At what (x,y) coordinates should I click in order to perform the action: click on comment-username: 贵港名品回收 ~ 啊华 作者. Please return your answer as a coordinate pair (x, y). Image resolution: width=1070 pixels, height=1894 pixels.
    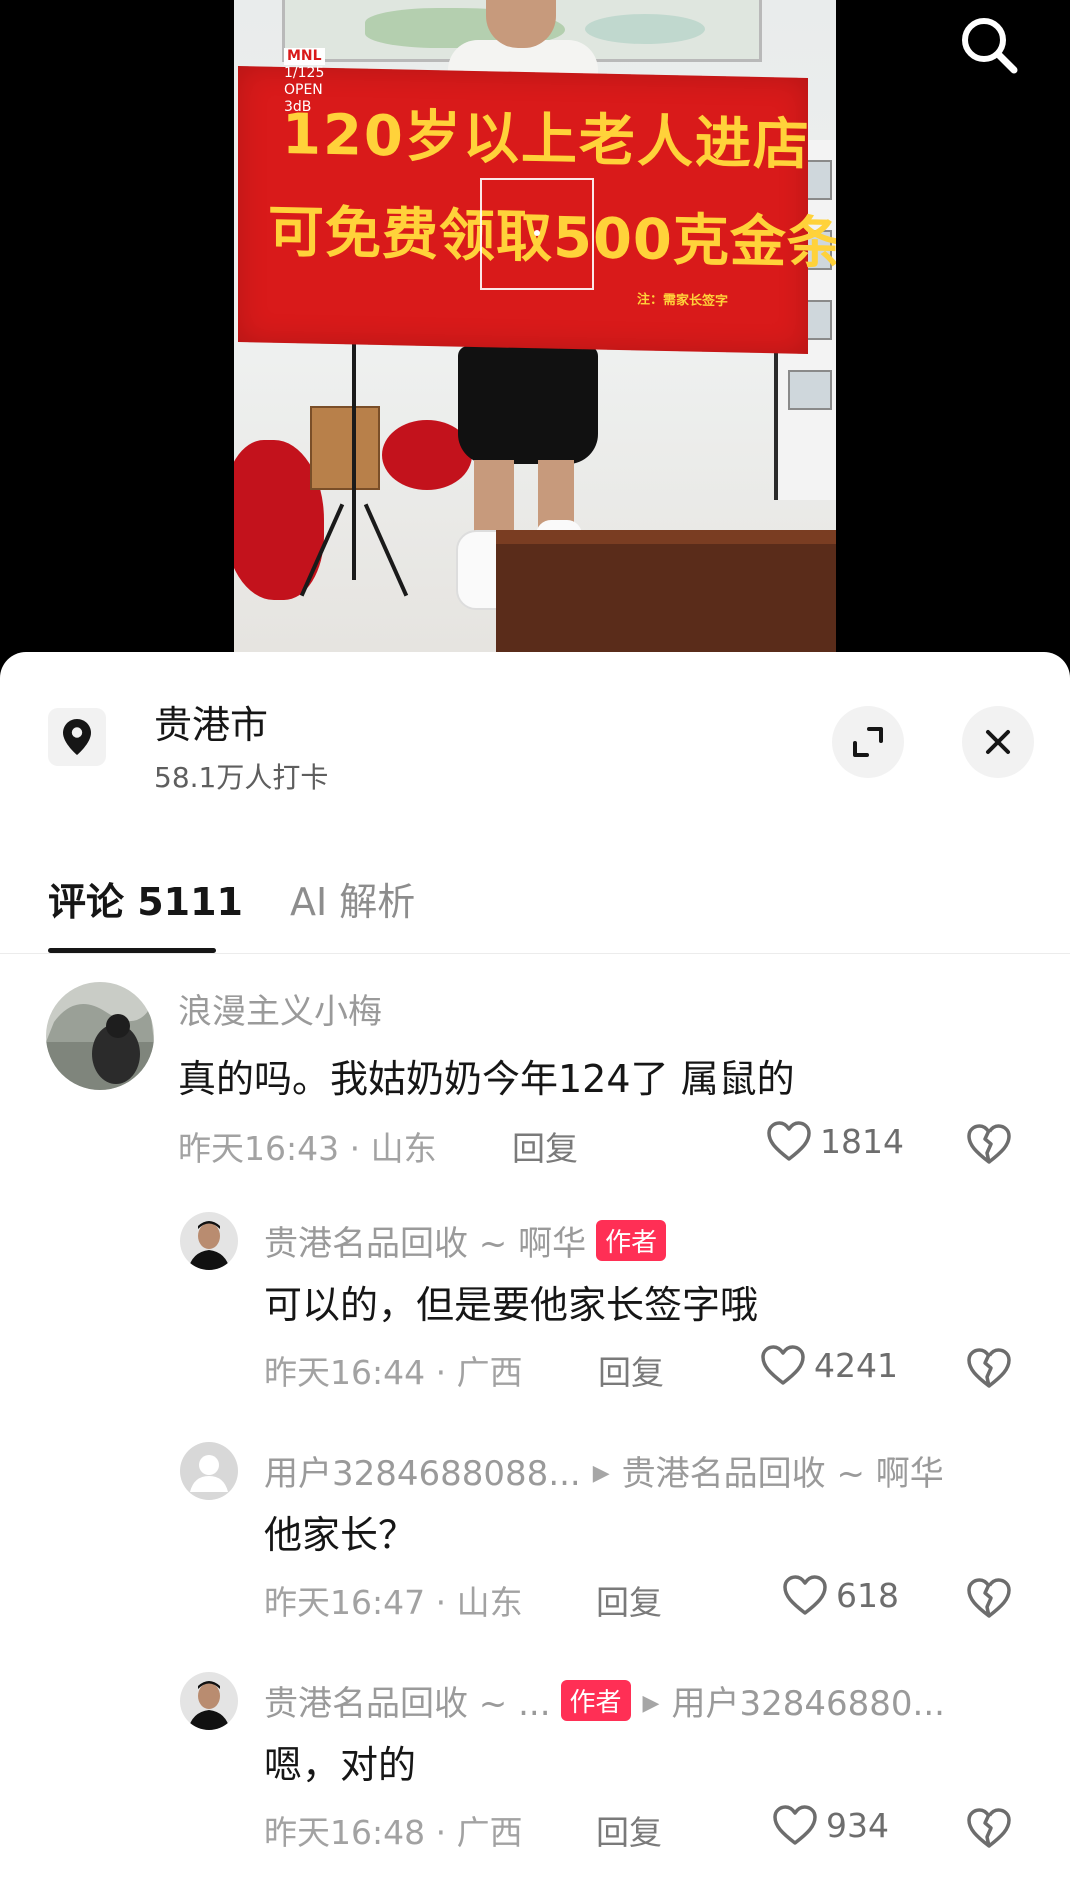
    Looking at the image, I should click on (465, 1240).